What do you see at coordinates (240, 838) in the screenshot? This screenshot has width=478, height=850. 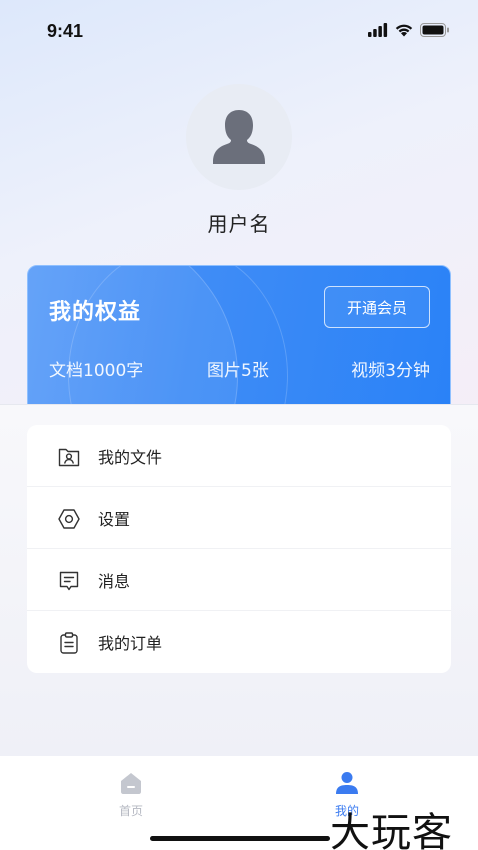 I see `home-indicator` at bounding box center [240, 838].